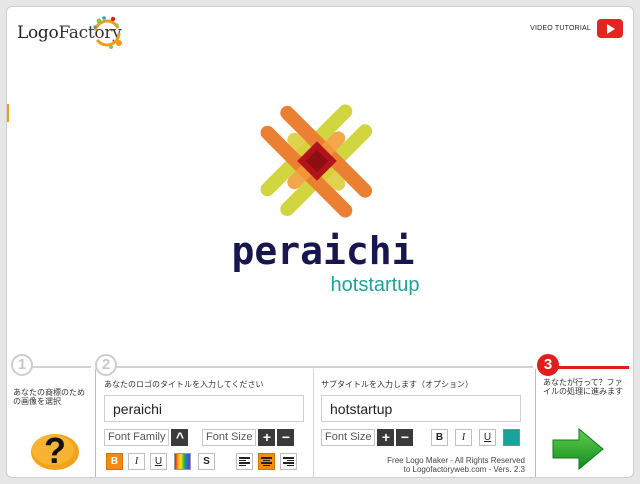 Image resolution: width=640 pixels, height=484 pixels. I want to click on subtitle-underline-button: U, so click(487, 437).